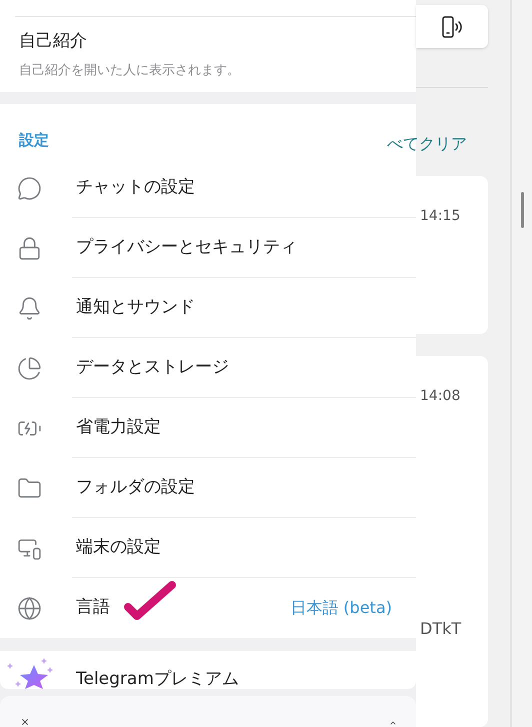  What do you see at coordinates (29, 488) in the screenshot?
I see `folder-icon` at bounding box center [29, 488].